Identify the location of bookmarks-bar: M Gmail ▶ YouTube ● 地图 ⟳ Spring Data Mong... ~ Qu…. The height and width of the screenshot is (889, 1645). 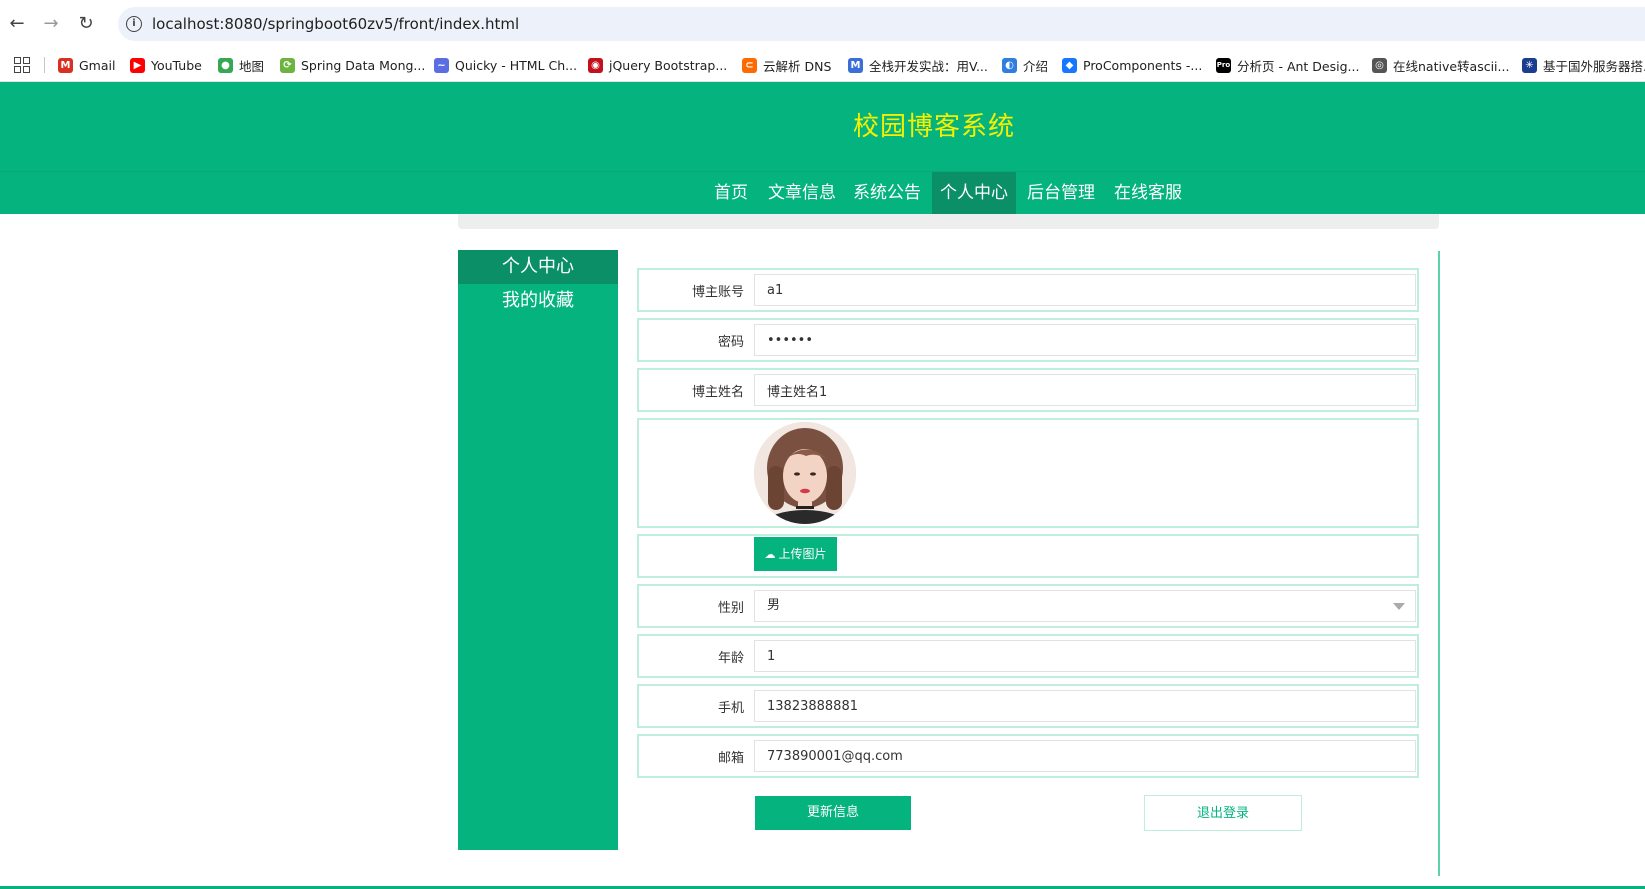
(822, 65).